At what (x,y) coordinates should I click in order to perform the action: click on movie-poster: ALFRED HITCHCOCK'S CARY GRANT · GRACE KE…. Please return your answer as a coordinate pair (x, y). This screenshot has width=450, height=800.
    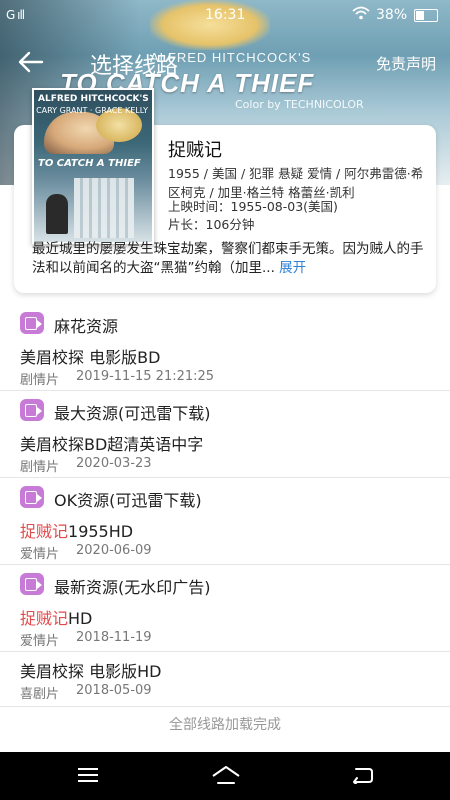
    Looking at the image, I should click on (93, 166).